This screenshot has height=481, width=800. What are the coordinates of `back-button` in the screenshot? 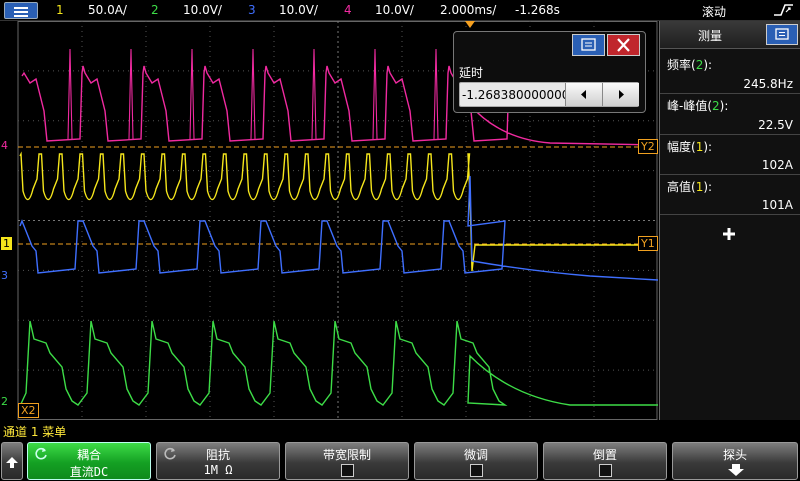 It's located at (12, 461).